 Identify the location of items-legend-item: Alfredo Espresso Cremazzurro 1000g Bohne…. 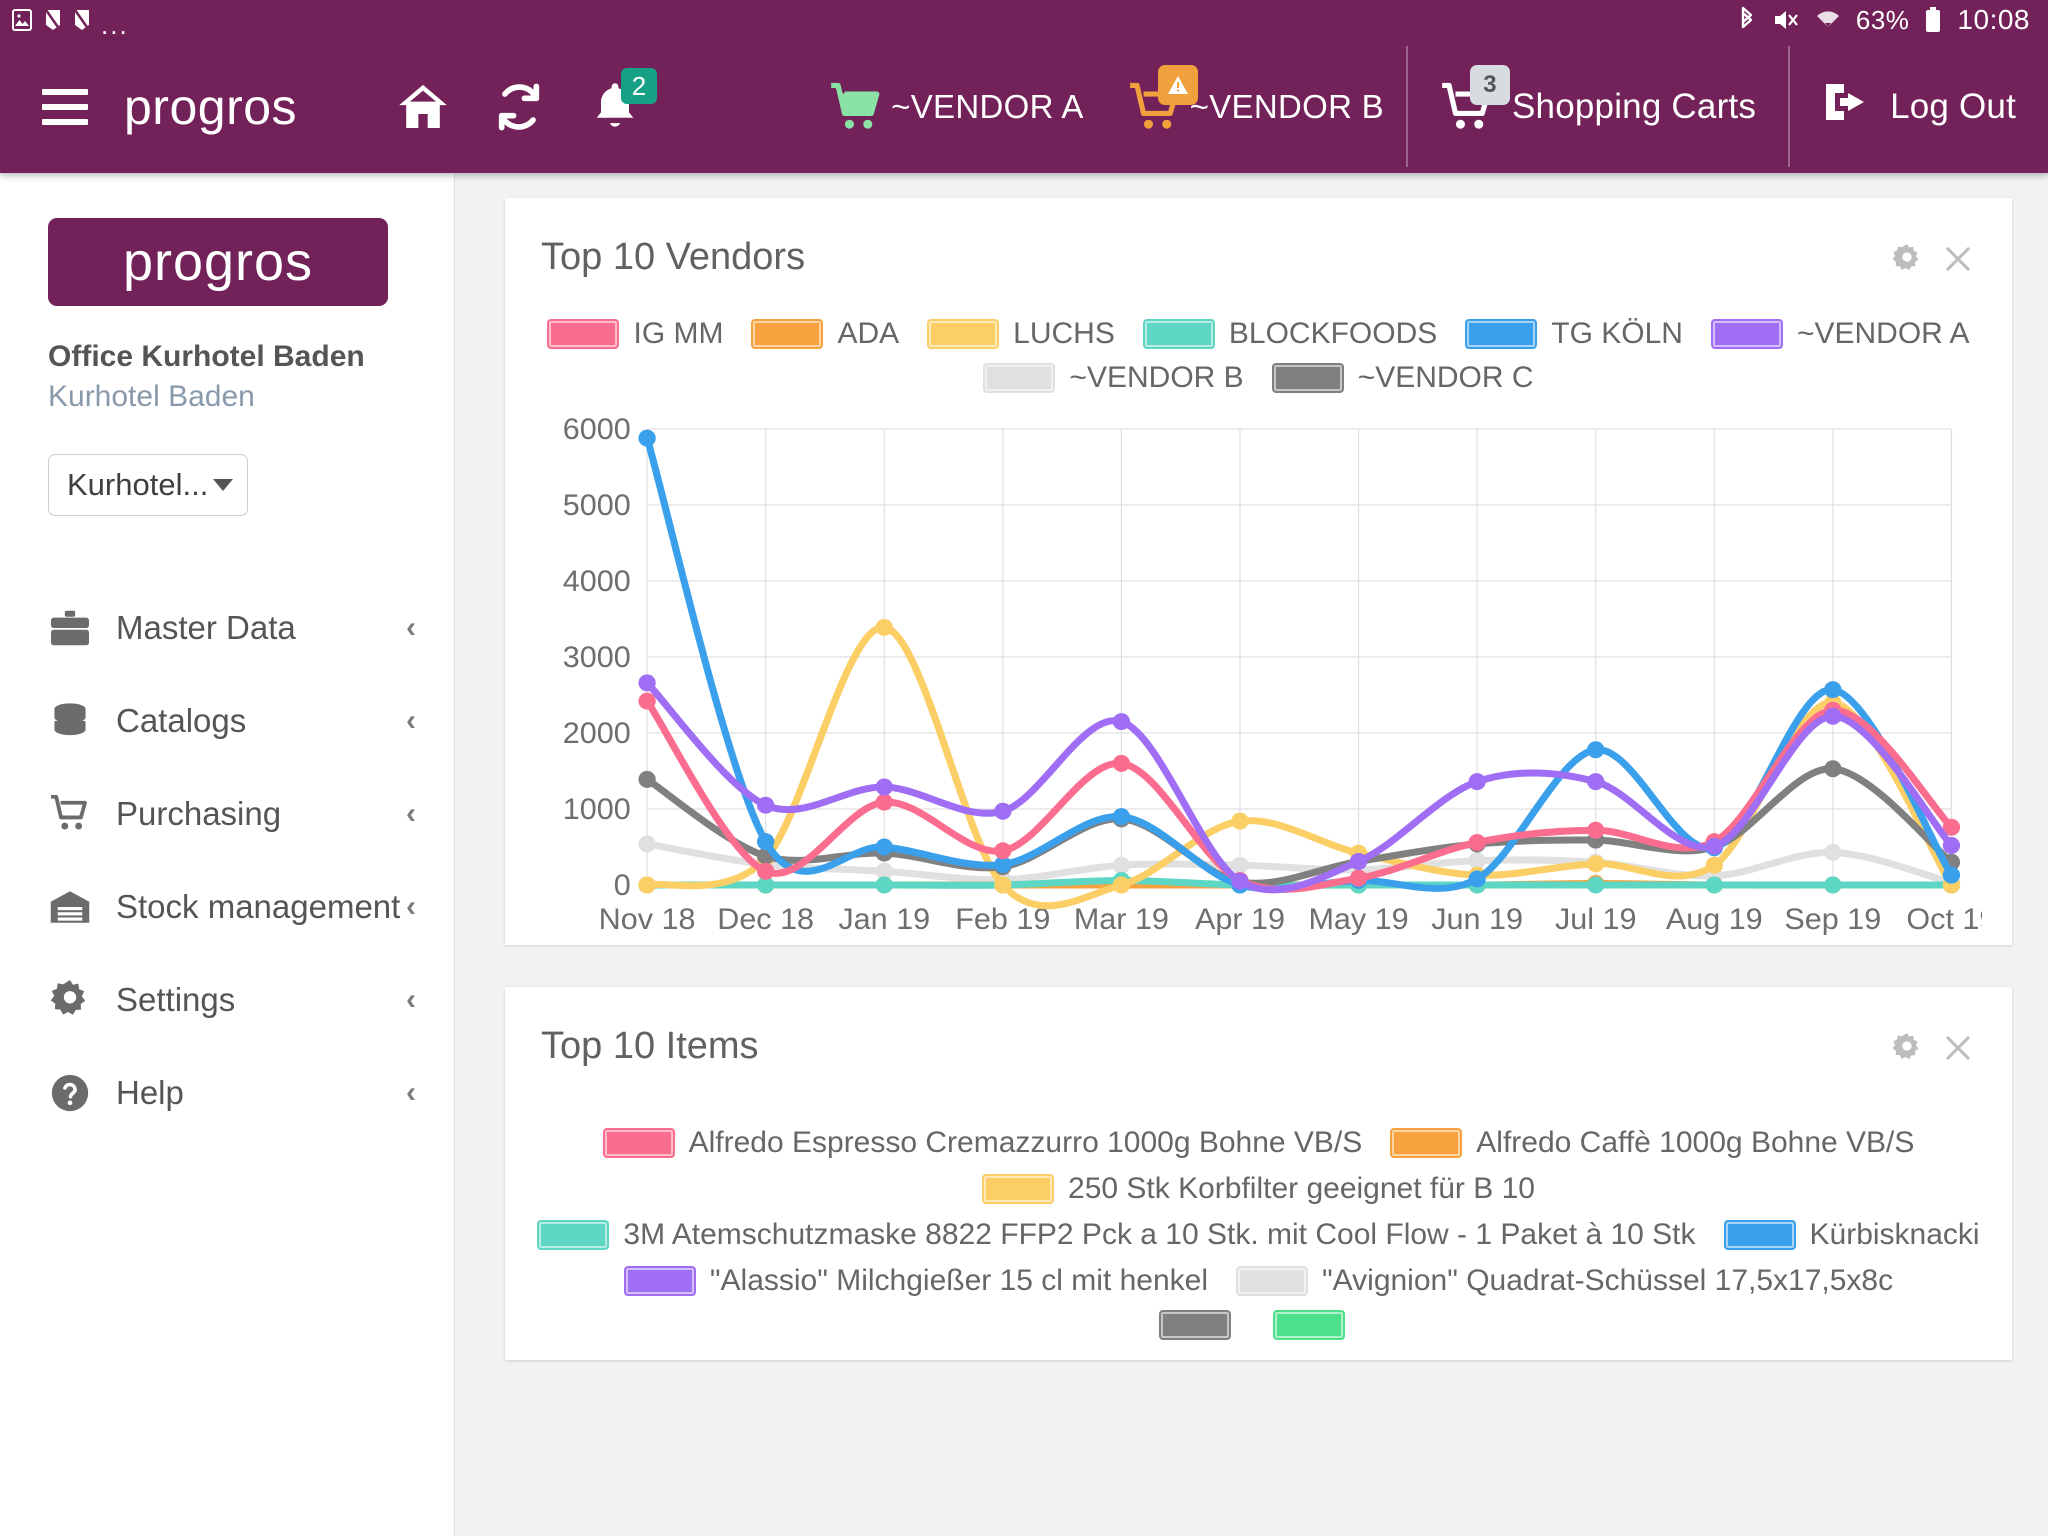
(982, 1143).